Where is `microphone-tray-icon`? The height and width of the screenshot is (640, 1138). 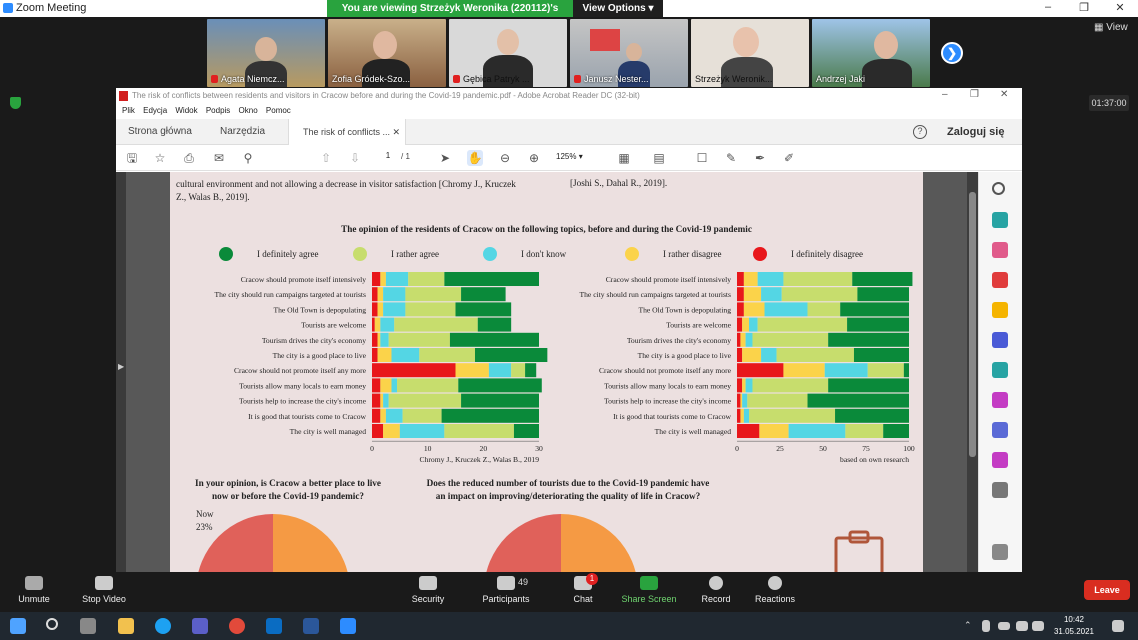 microphone-tray-icon is located at coordinates (986, 626).